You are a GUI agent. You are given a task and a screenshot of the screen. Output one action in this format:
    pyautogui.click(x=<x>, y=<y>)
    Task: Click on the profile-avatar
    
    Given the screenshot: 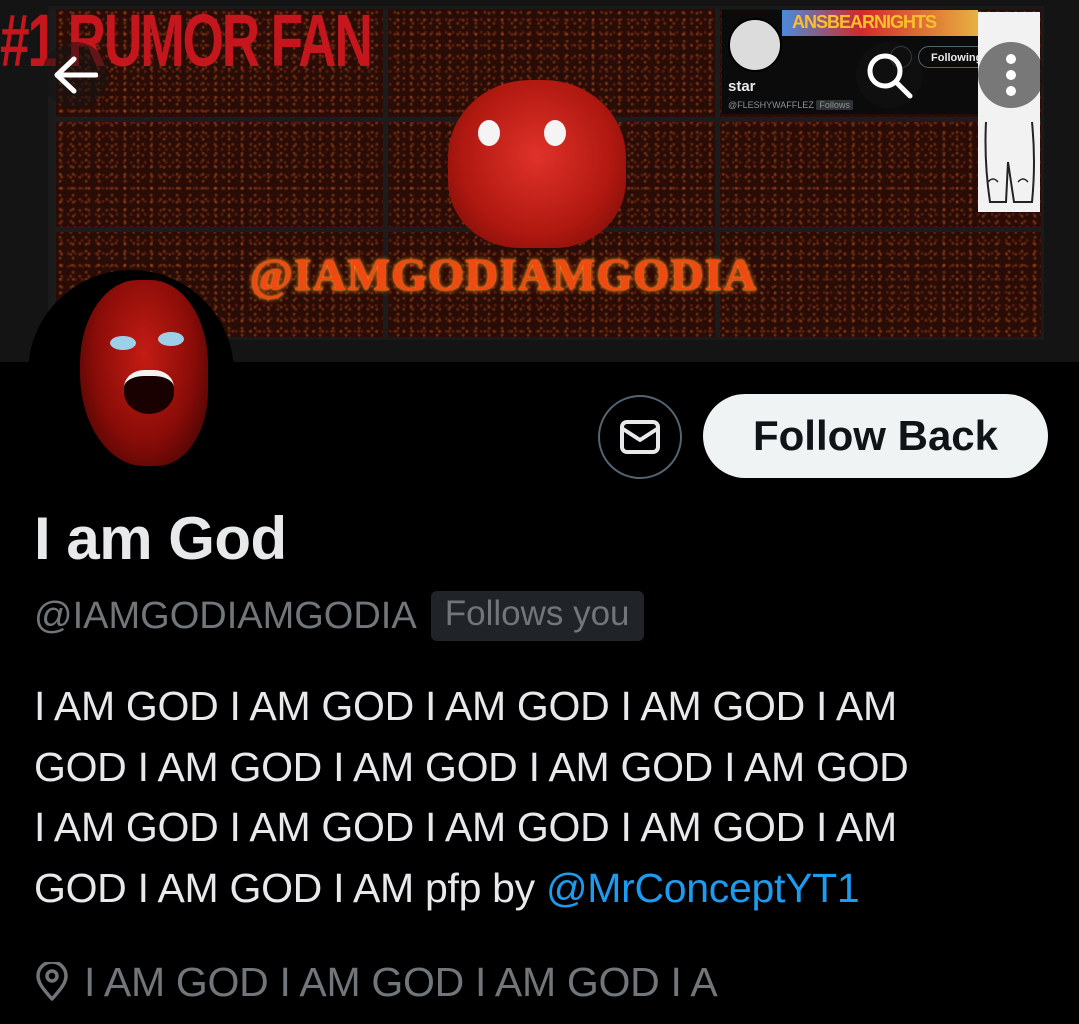 What is the action you would take?
    pyautogui.click(x=131, y=373)
    